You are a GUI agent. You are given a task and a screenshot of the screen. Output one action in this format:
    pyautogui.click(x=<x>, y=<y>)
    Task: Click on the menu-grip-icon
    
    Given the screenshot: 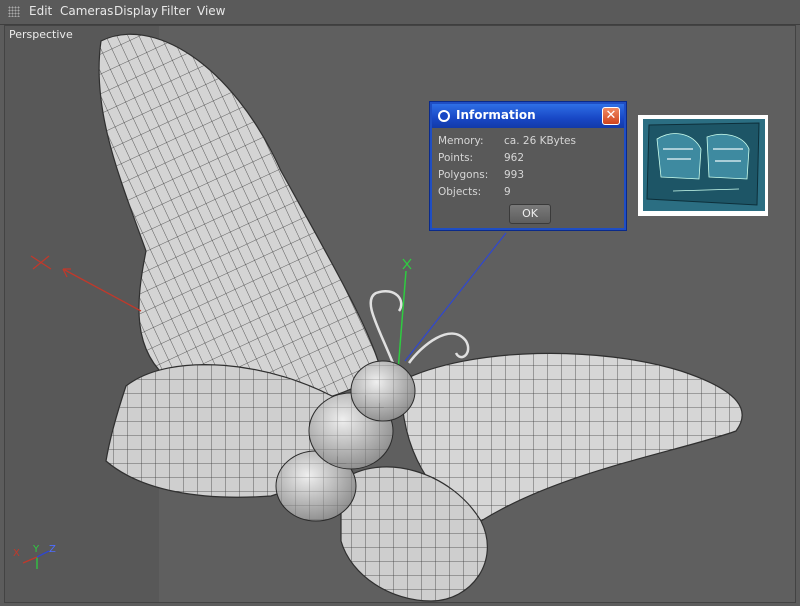 What is the action you would take?
    pyautogui.click(x=14, y=11)
    